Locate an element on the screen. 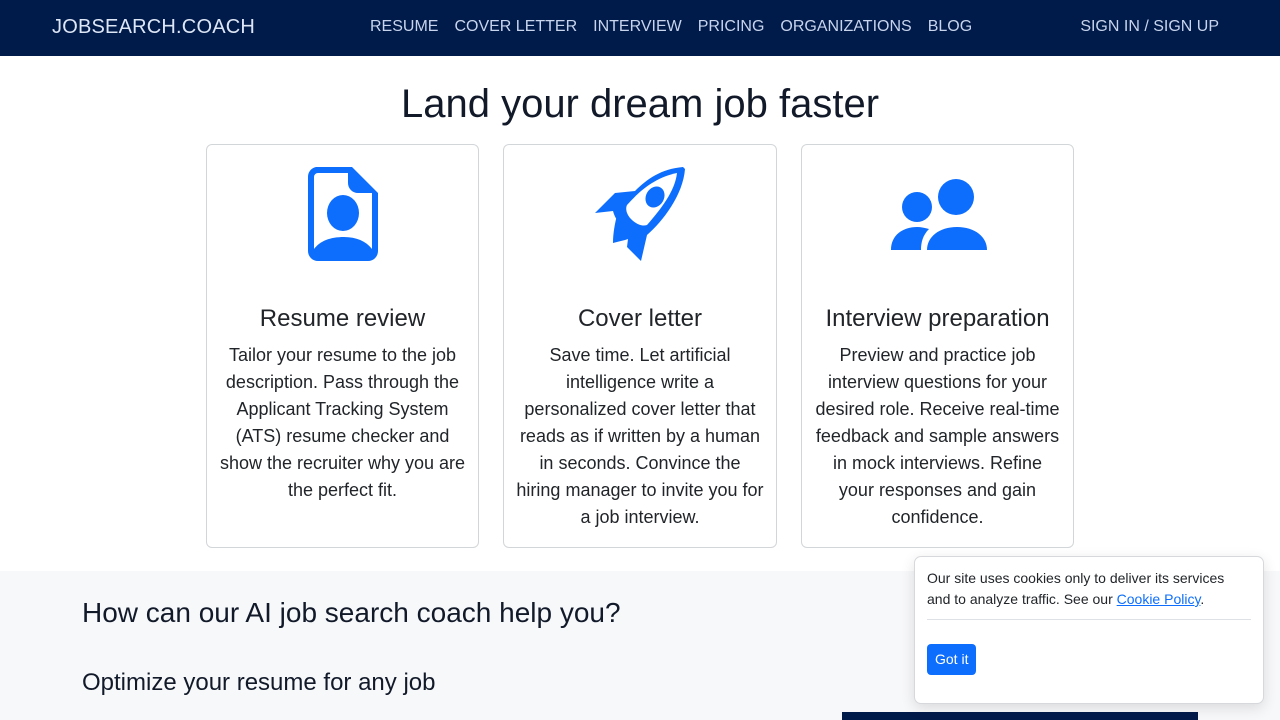 The height and width of the screenshot is (720, 1280). brand-logo-link: JOBSEARCH.COACH is located at coordinates (153, 27).